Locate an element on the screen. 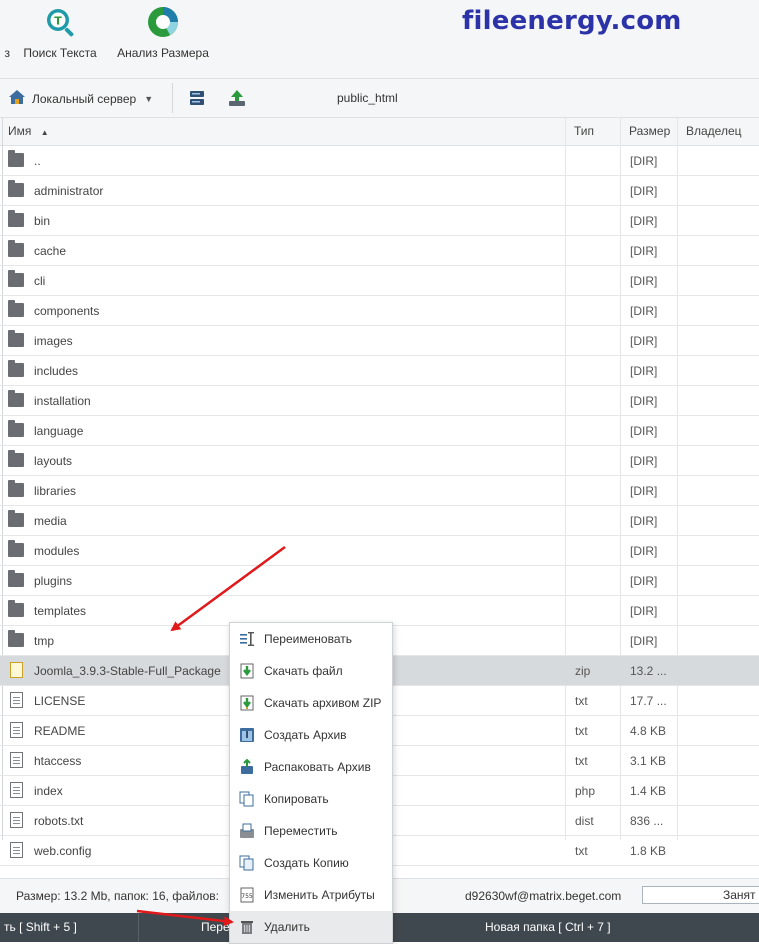  column-type-header: Тип is located at coordinates (592, 131).